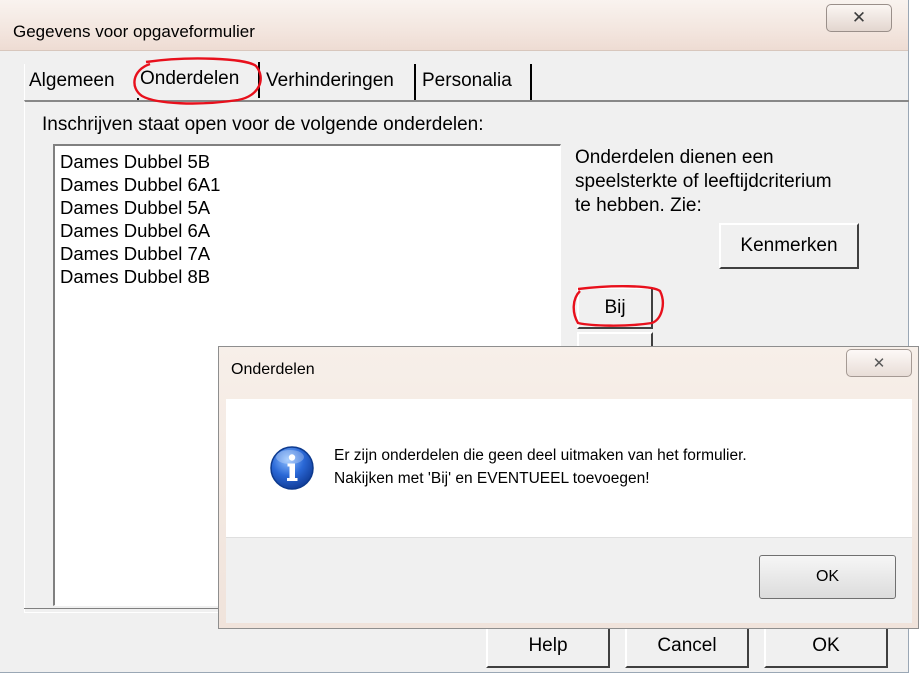 This screenshot has height=682, width=919. I want to click on tab-personalia: Personalia, so click(475, 82).